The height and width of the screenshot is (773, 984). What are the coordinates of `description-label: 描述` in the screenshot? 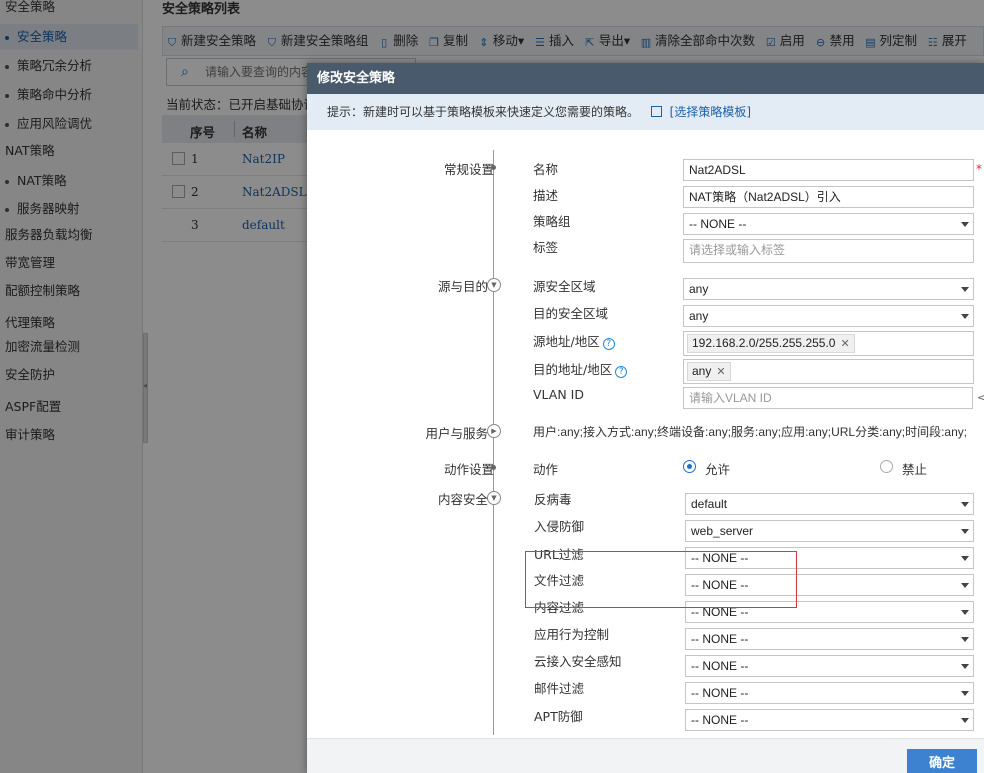 It's located at (546, 195).